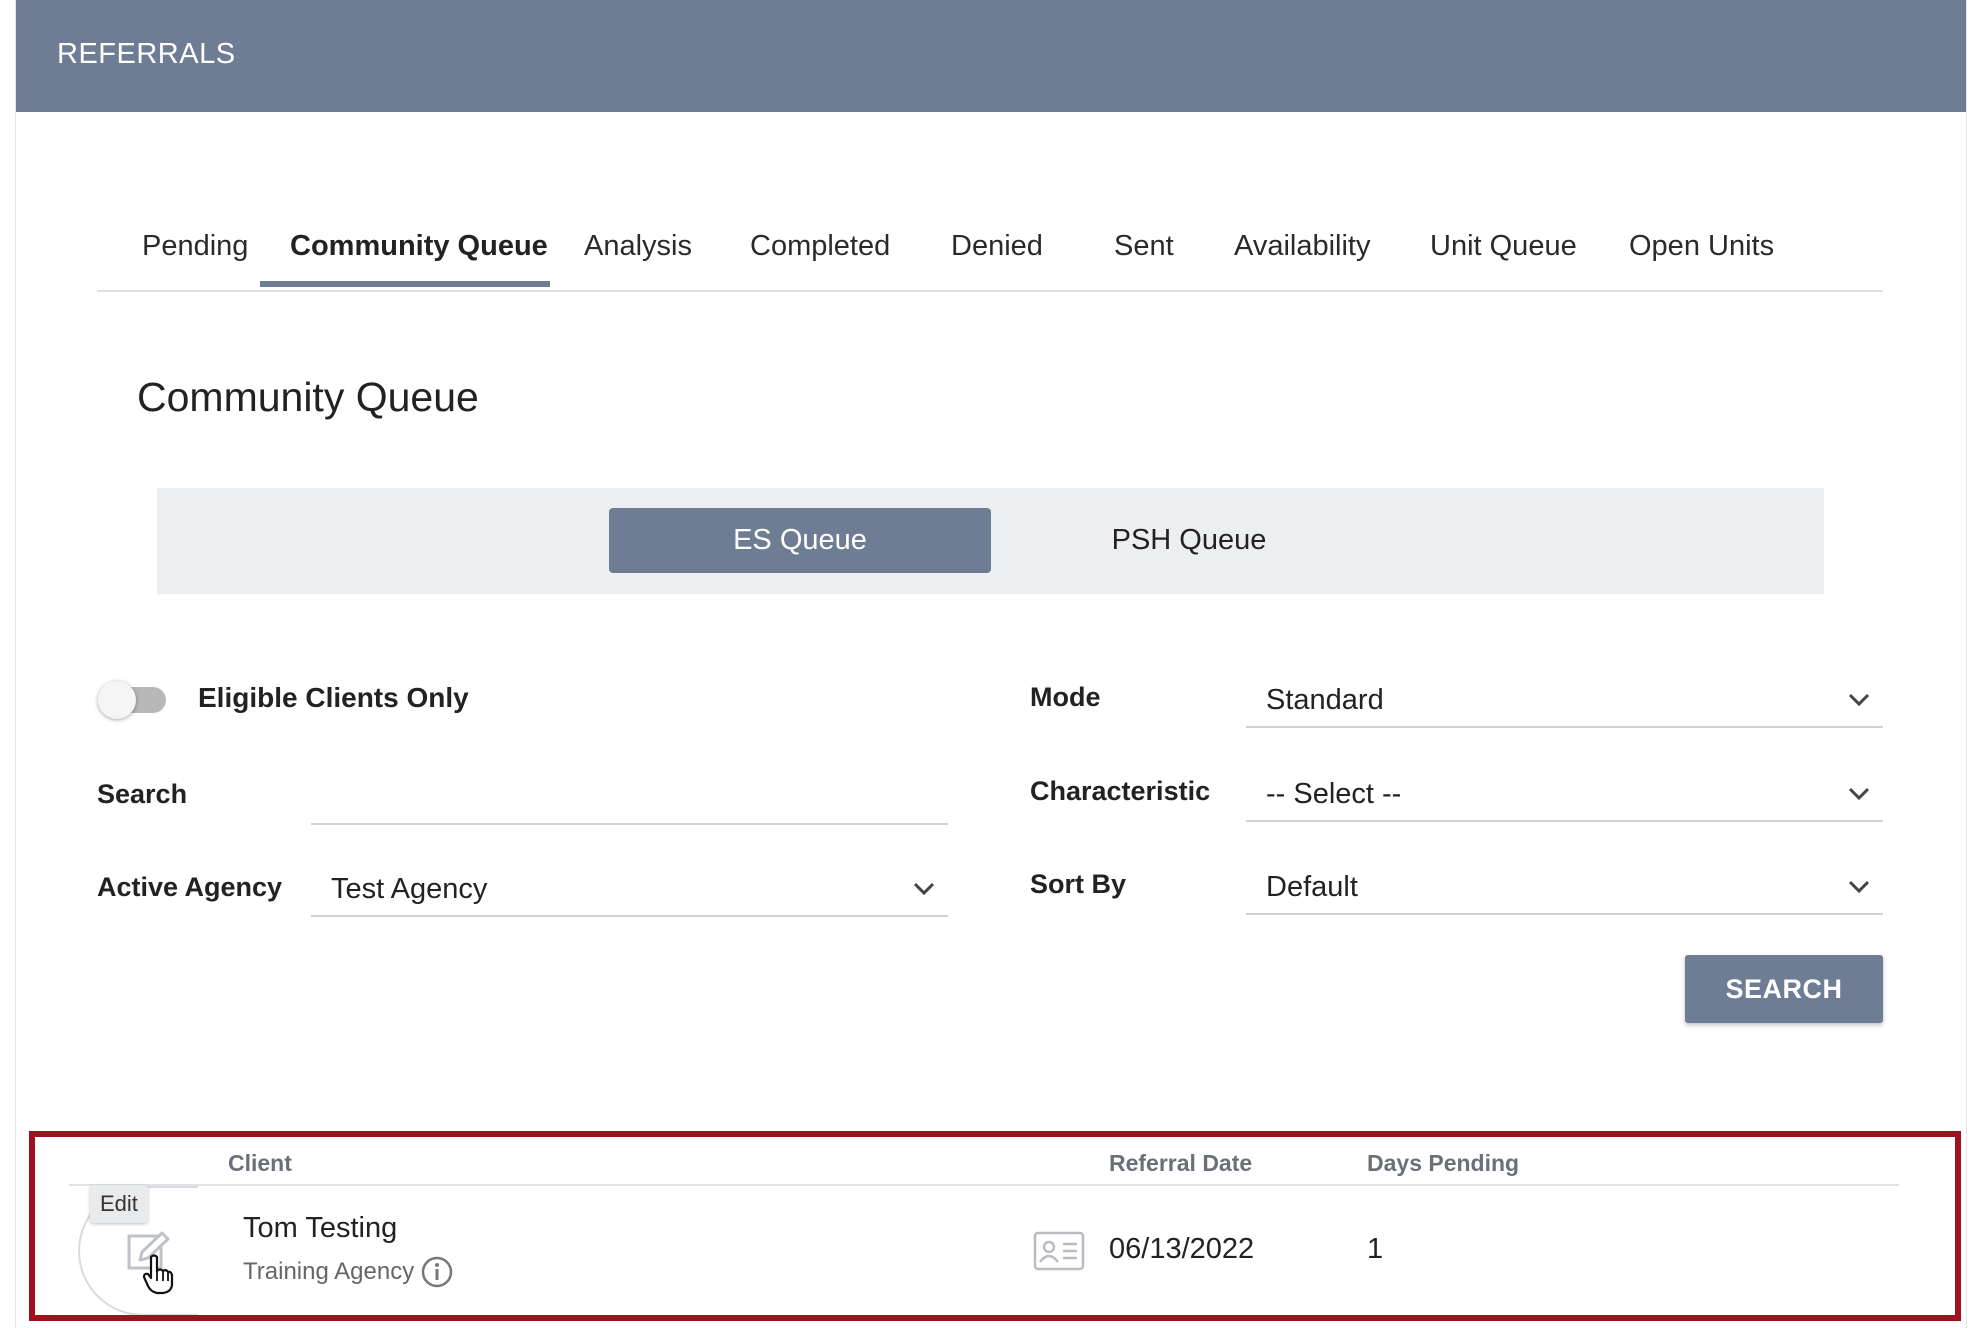 The height and width of the screenshot is (1328, 1982). What do you see at coordinates (409, 889) in the screenshot?
I see `active-agency-value: Test Agency` at bounding box center [409, 889].